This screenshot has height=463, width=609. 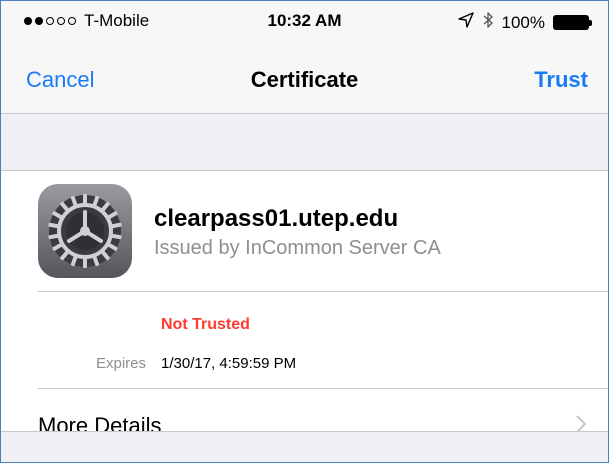 I want to click on status-right-group: 100%, so click(x=524, y=22).